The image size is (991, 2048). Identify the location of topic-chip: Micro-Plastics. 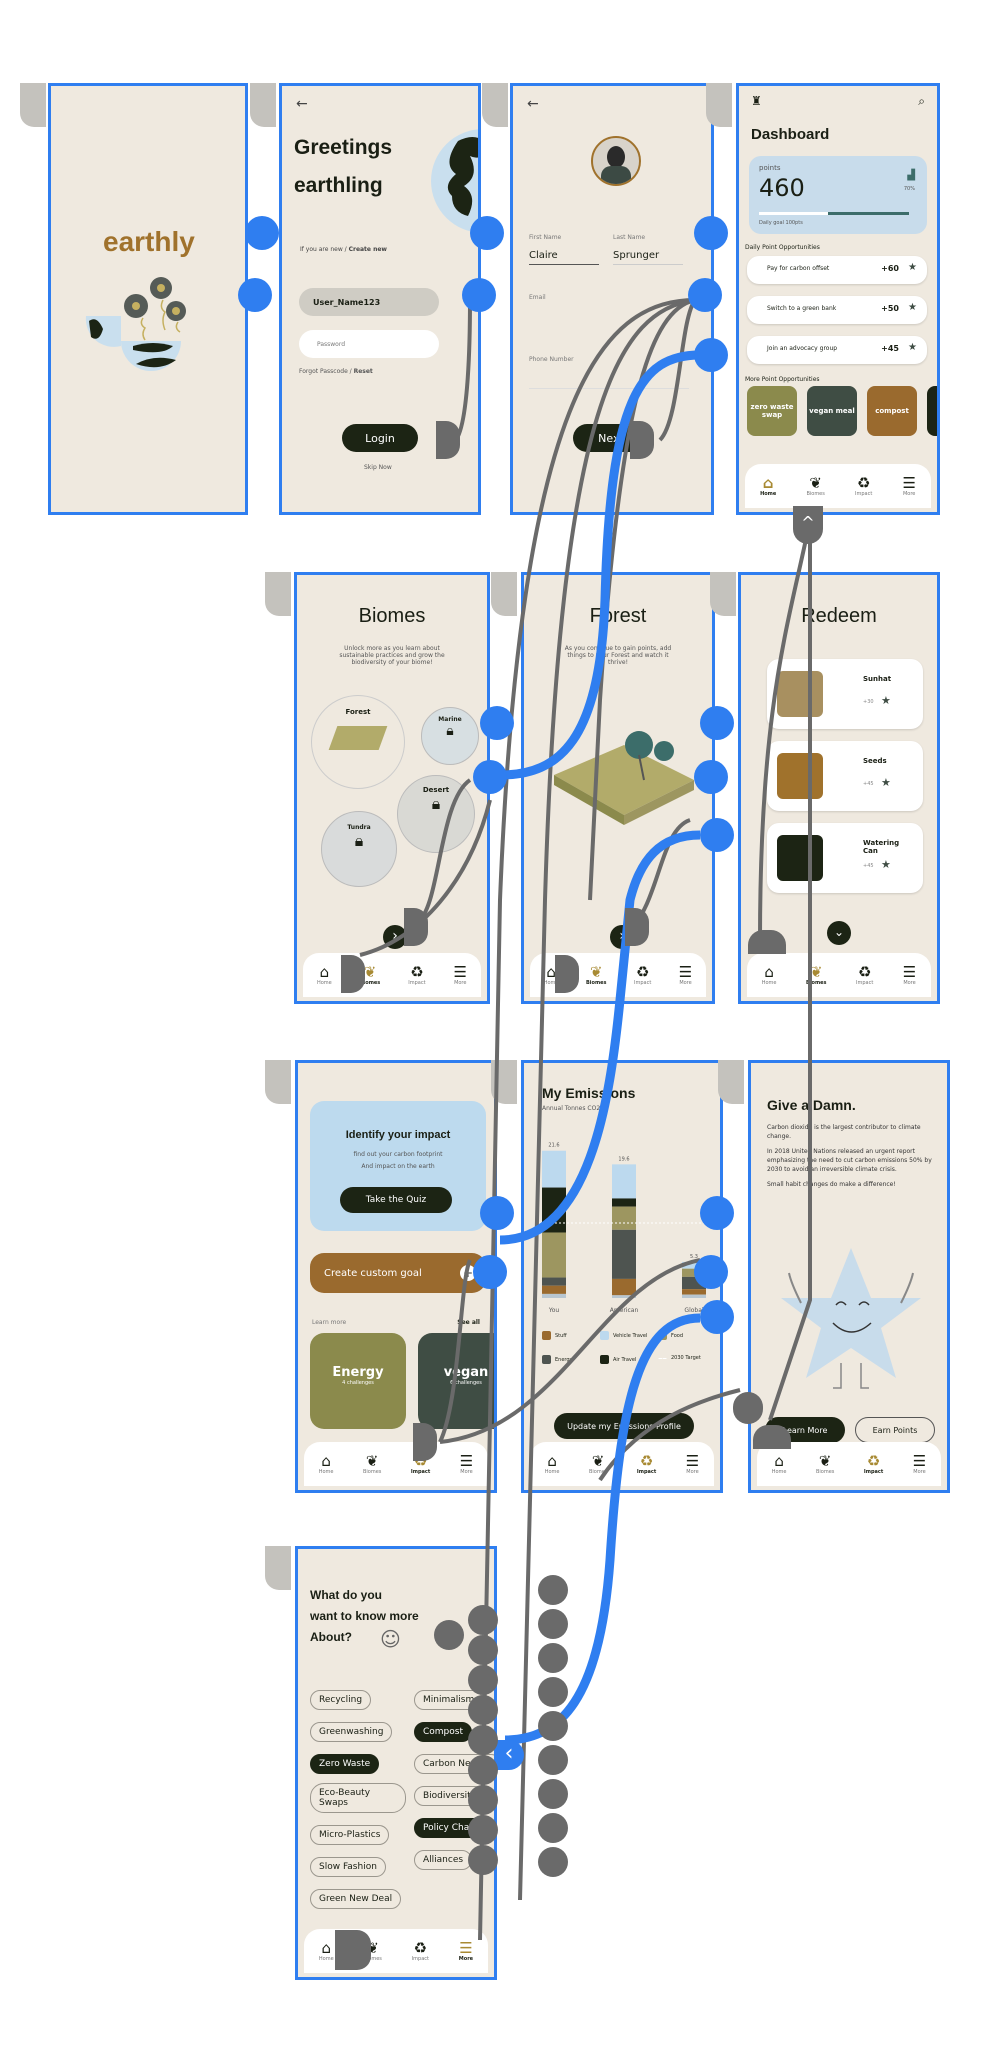
(350, 1835).